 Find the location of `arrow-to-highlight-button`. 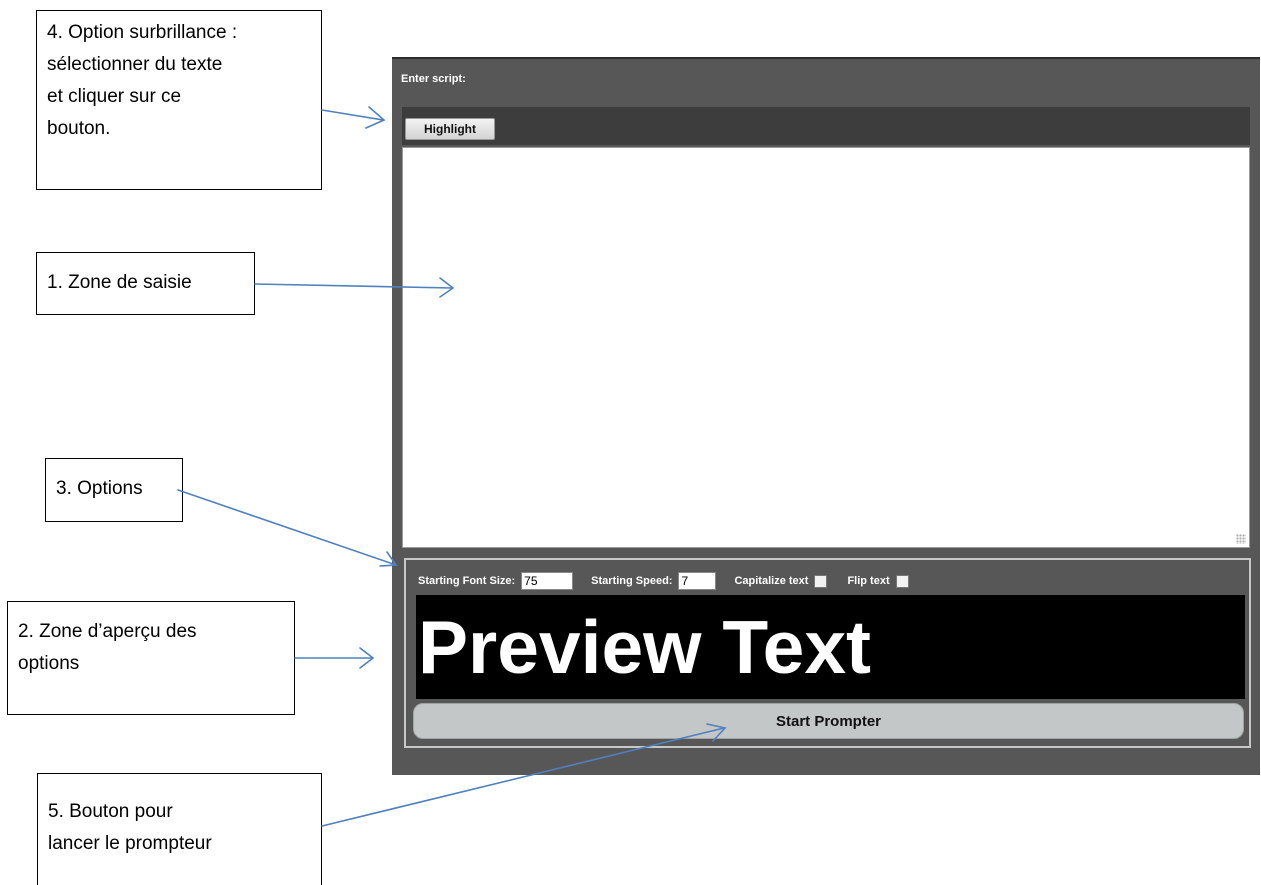

arrow-to-highlight-button is located at coordinates (353, 117).